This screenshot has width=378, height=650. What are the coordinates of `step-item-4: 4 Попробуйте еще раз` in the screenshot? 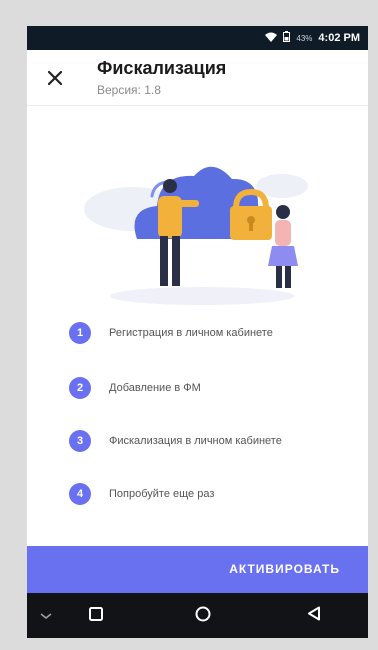 It's located at (141, 494).